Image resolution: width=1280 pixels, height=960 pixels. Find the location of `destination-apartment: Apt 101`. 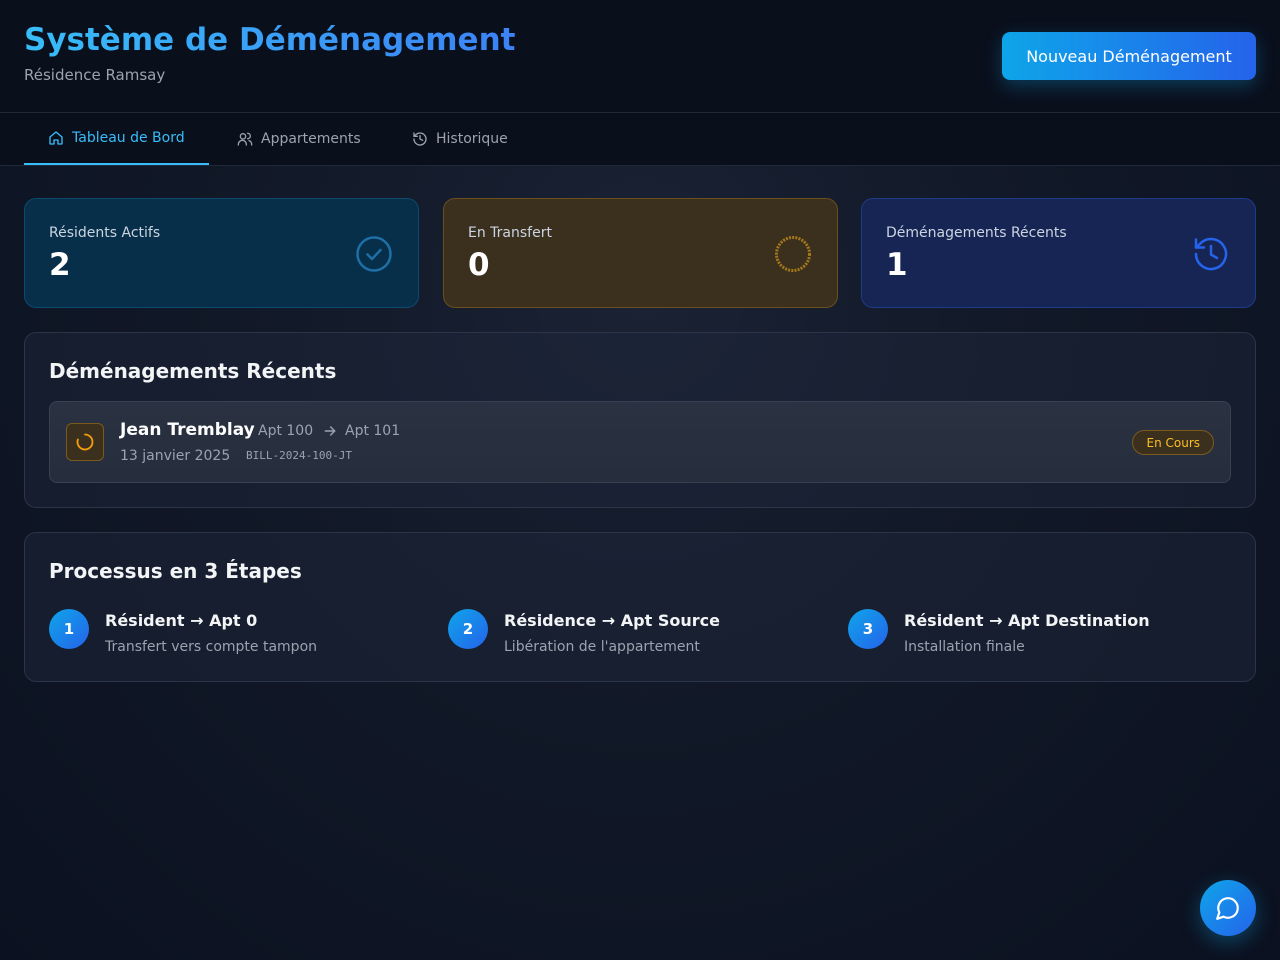

destination-apartment: Apt 101 is located at coordinates (373, 431).